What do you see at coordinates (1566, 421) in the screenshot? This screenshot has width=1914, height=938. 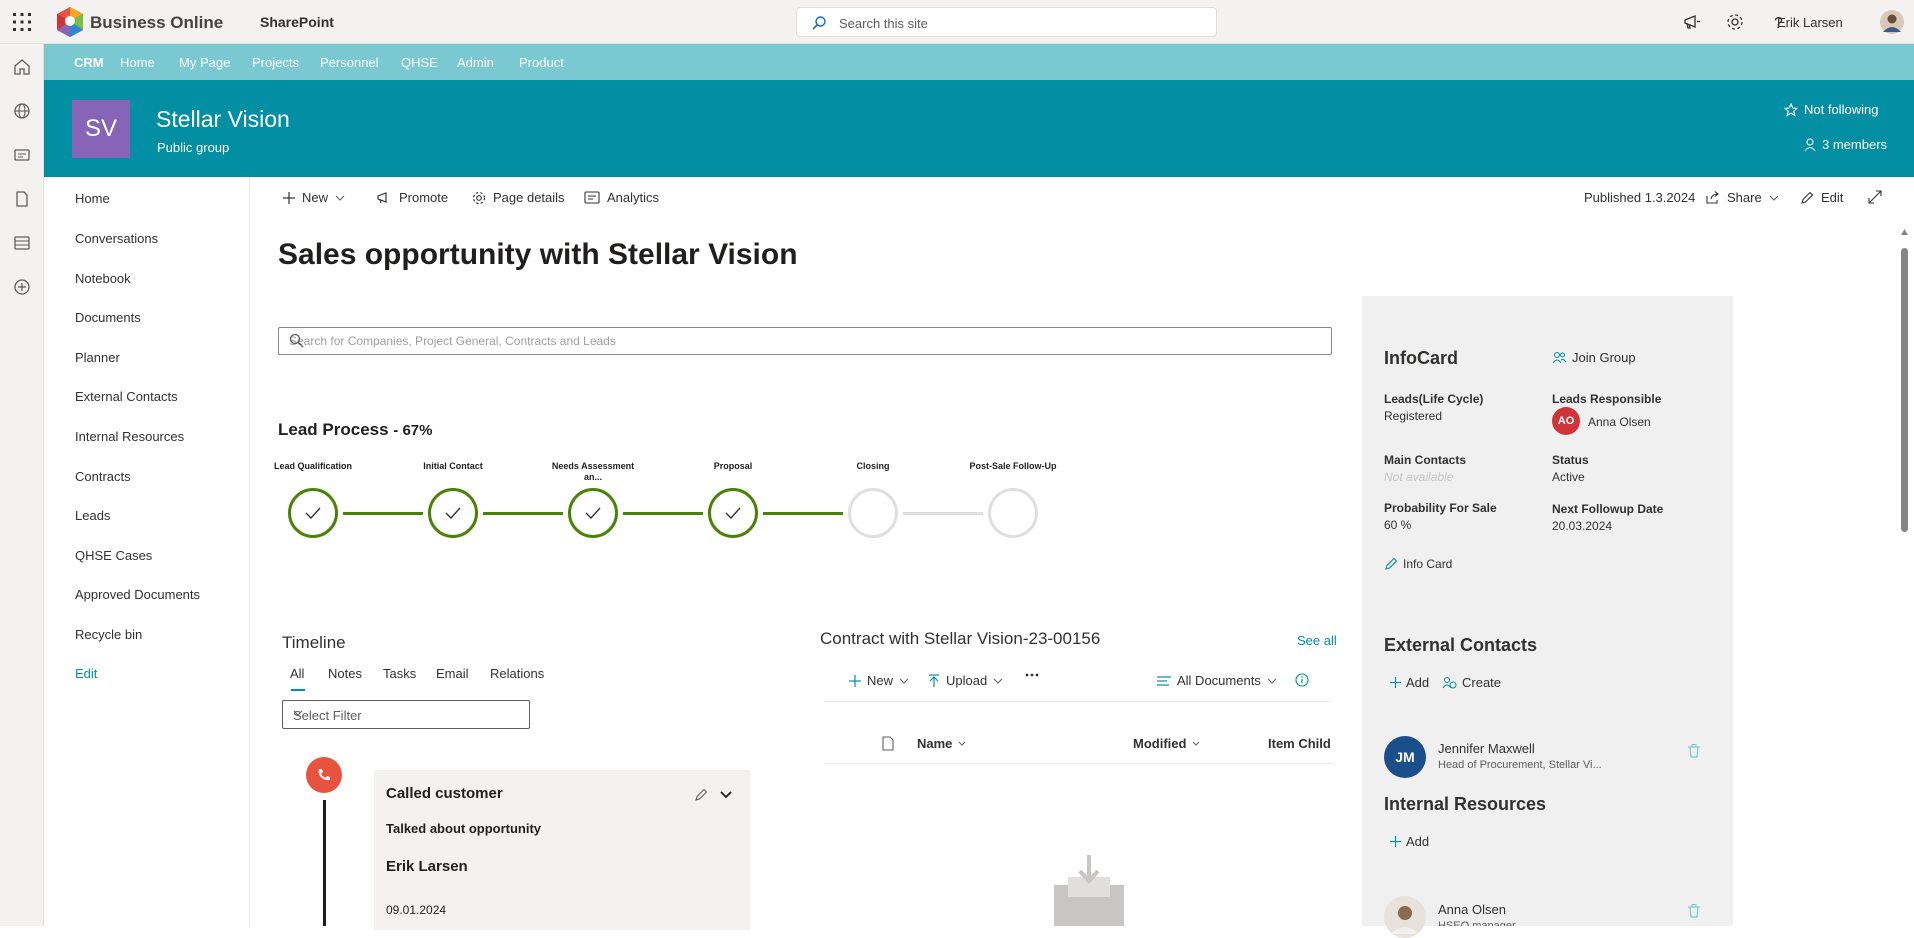 I see `responsible-avatar: AO` at bounding box center [1566, 421].